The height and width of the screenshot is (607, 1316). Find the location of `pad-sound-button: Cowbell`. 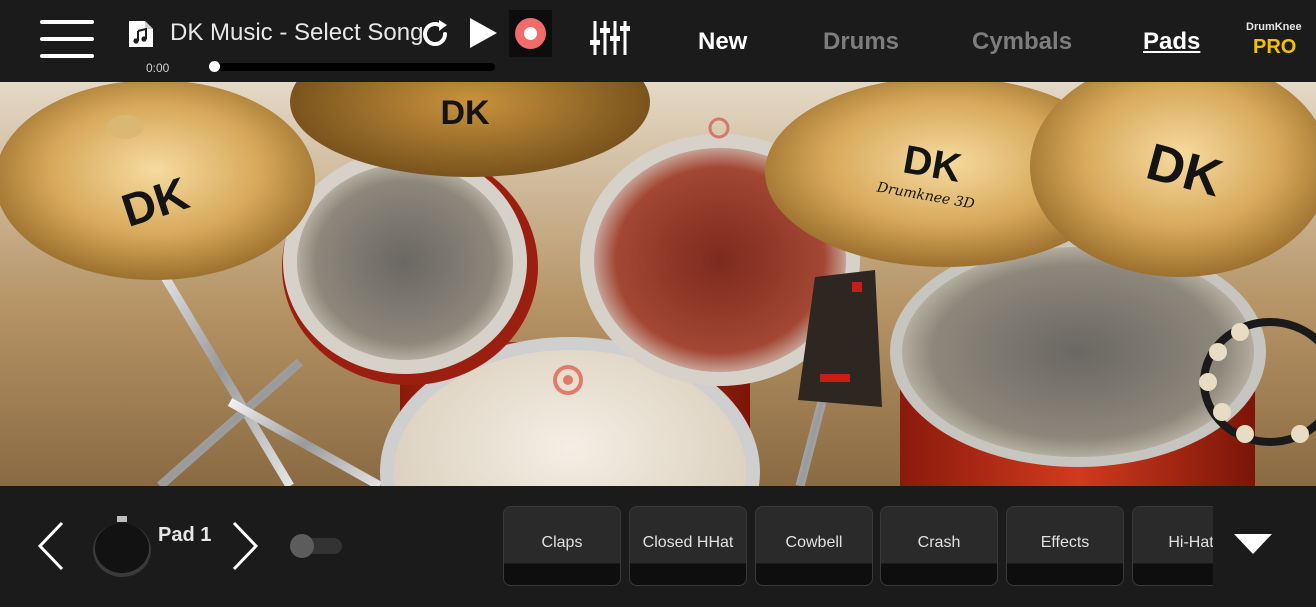

pad-sound-button: Cowbell is located at coordinates (814, 546).